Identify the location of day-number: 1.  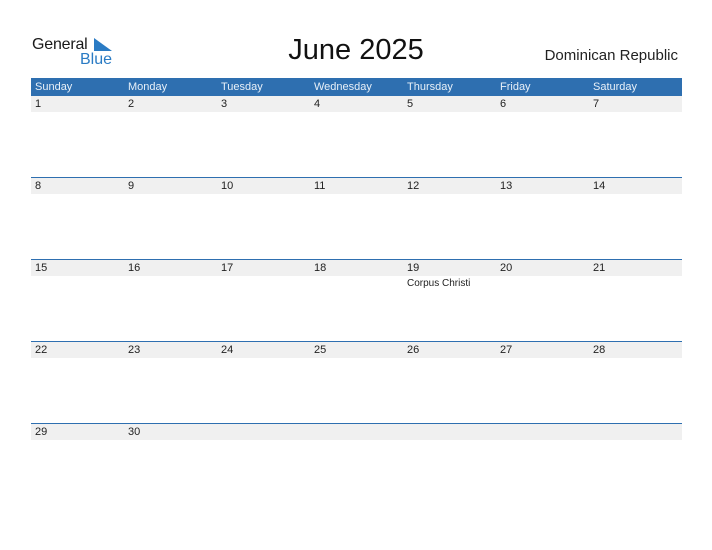
(38, 104).